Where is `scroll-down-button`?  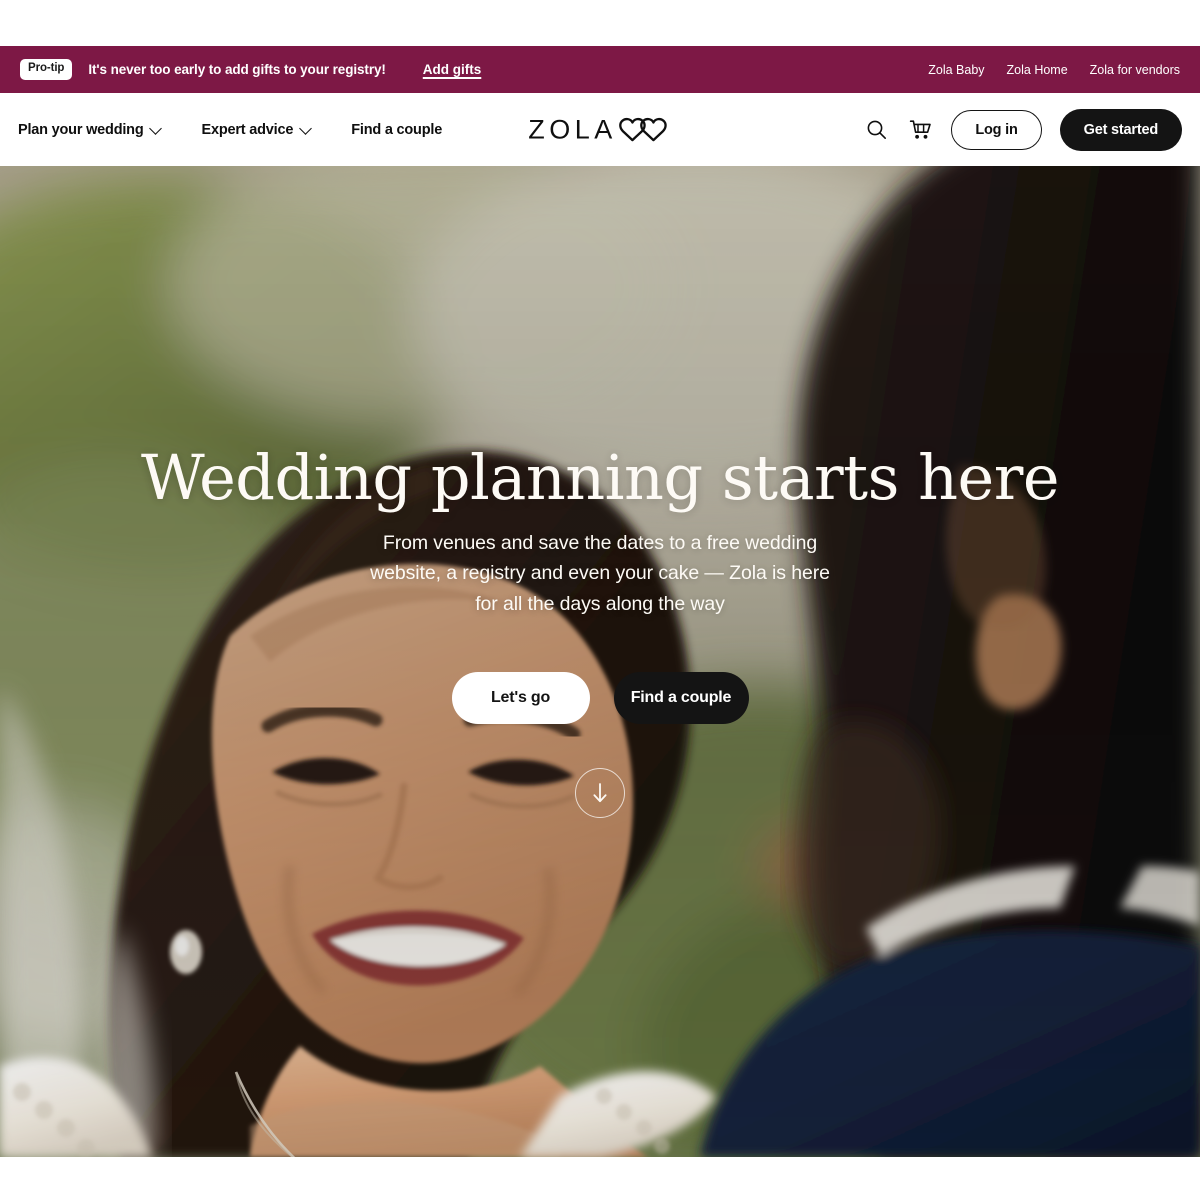
scroll-down-button is located at coordinates (600, 792).